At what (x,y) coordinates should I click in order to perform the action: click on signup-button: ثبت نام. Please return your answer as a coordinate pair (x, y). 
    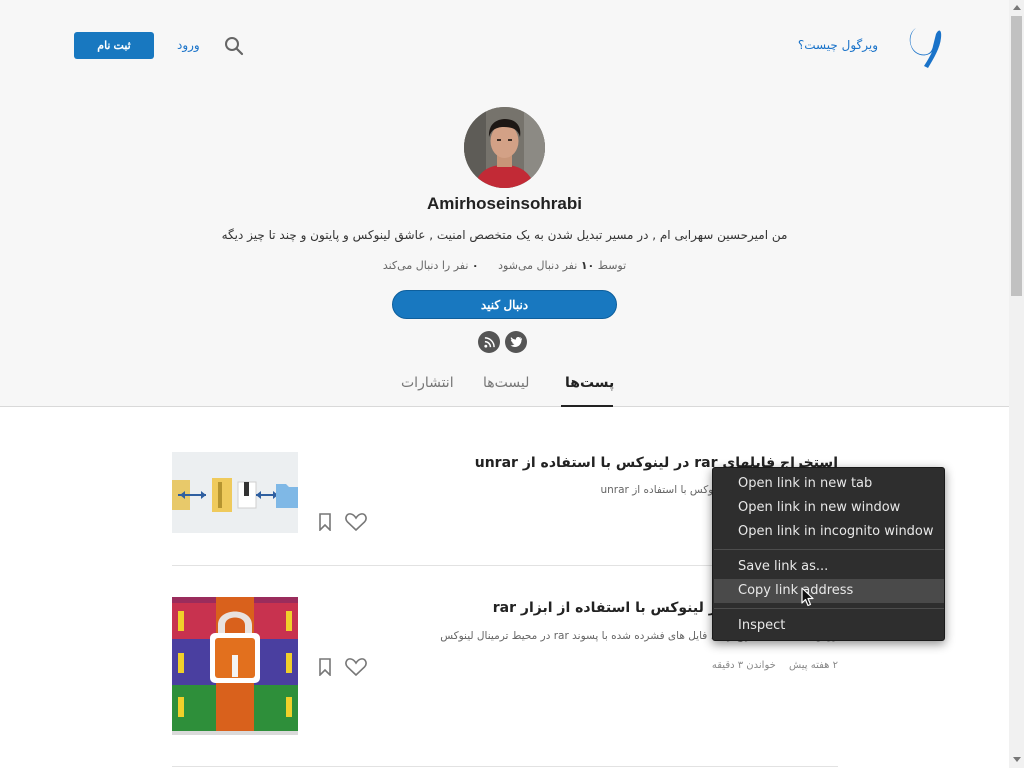
    Looking at the image, I should click on (114, 45).